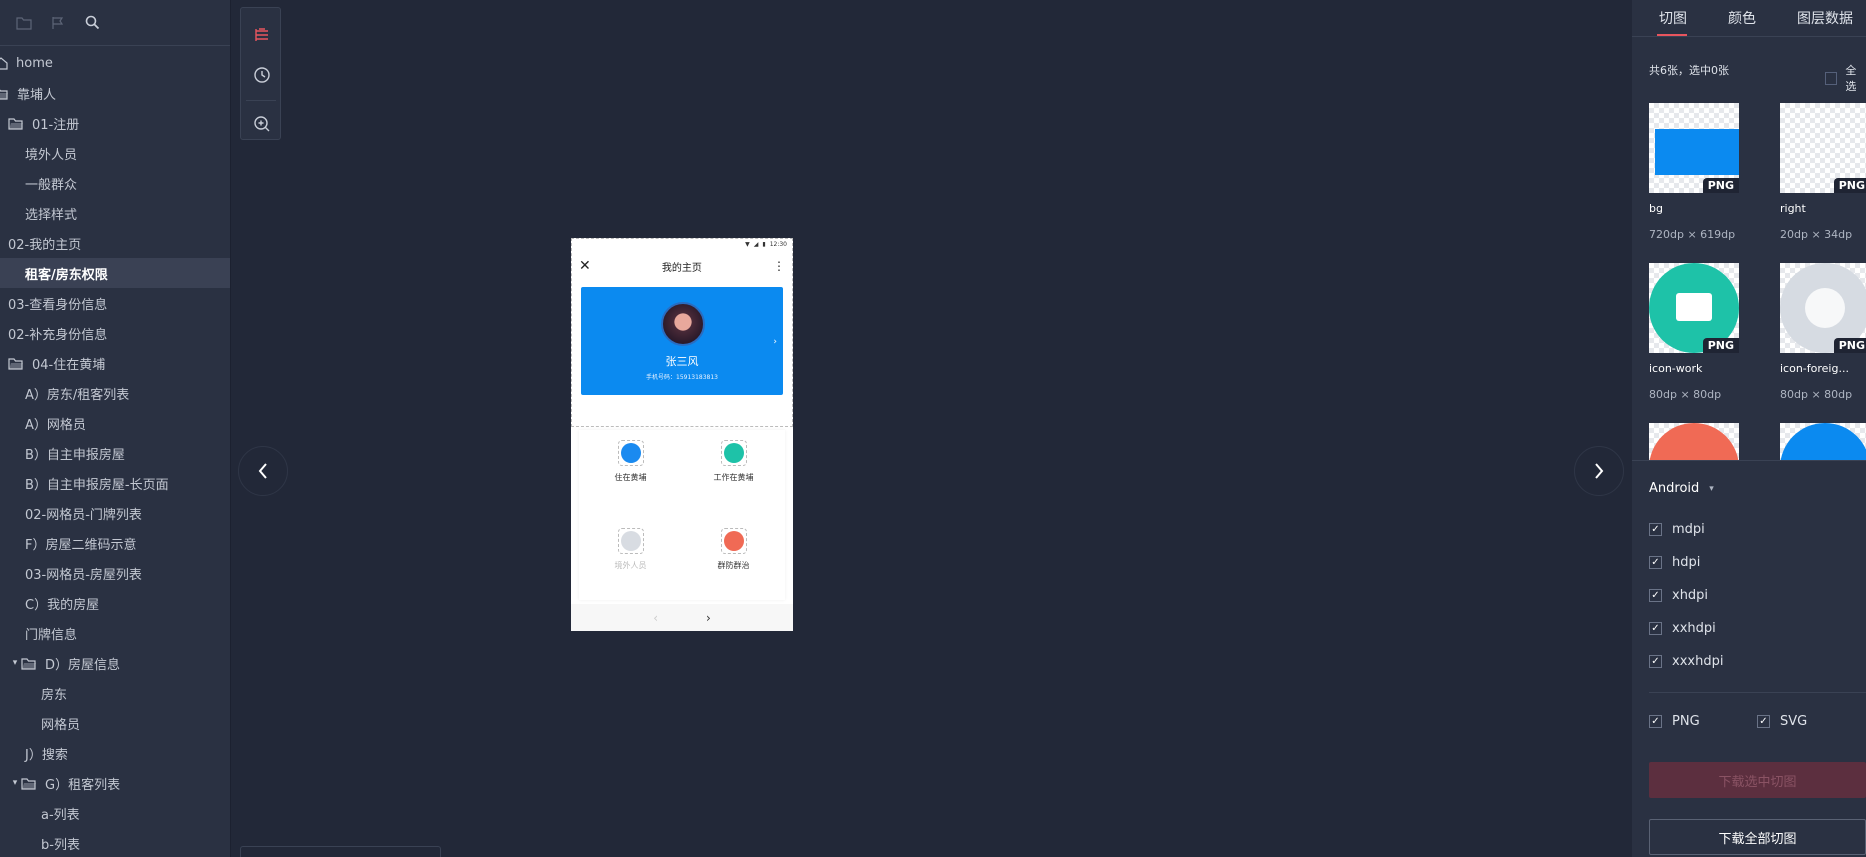 The width and height of the screenshot is (1866, 857). What do you see at coordinates (115, 23) in the screenshot?
I see `sidebar-toolbar` at bounding box center [115, 23].